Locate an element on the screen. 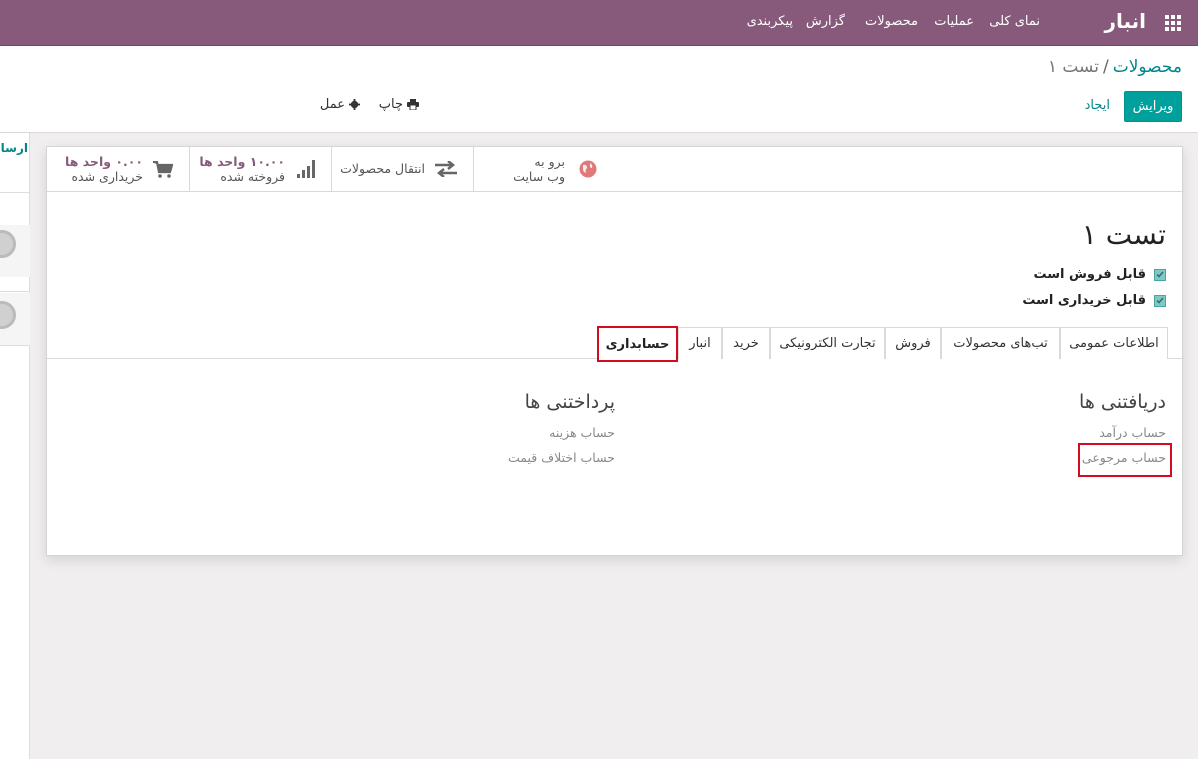 This screenshot has height=759, width=1198. gear-icon is located at coordinates (354, 104).